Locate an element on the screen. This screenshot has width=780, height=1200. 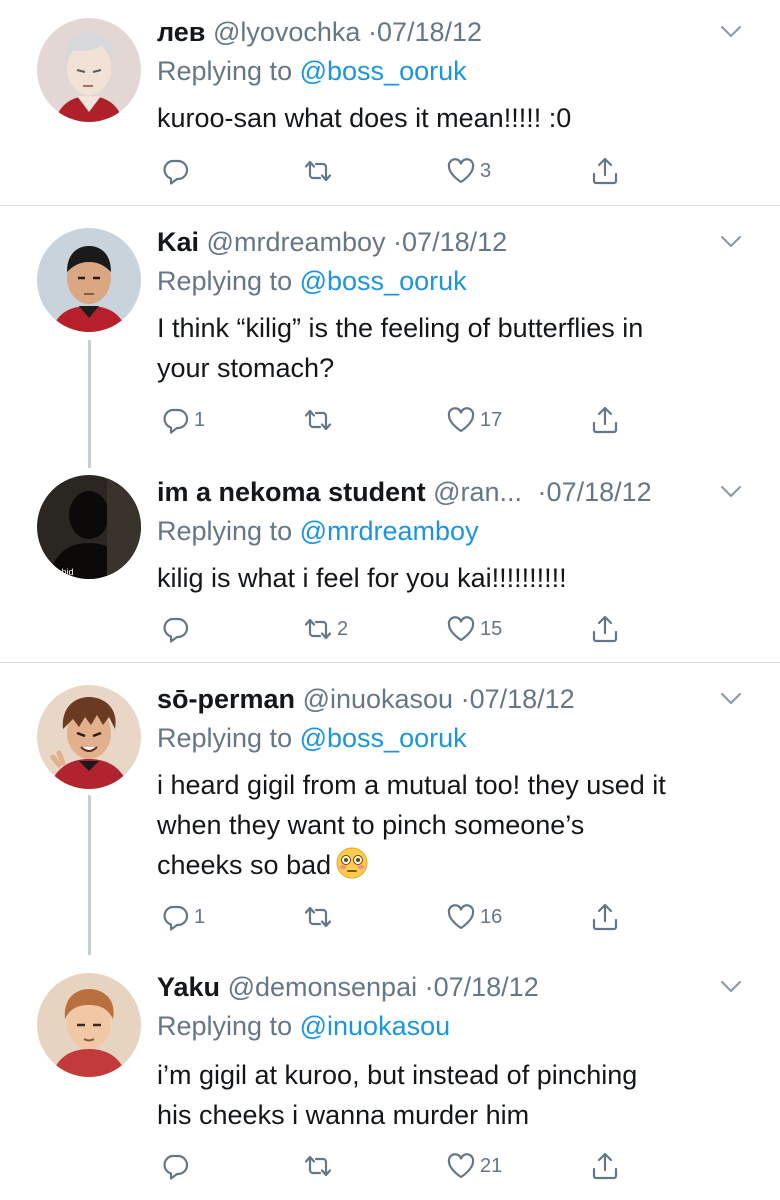
replying-to-handle: @mrdreamboy is located at coordinates (389, 531).